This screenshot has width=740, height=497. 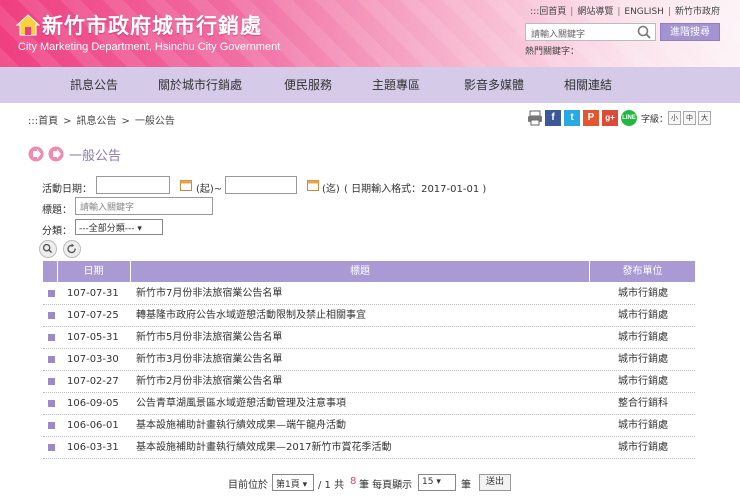 I want to click on pager-of-label: / 1 共, so click(x=331, y=485).